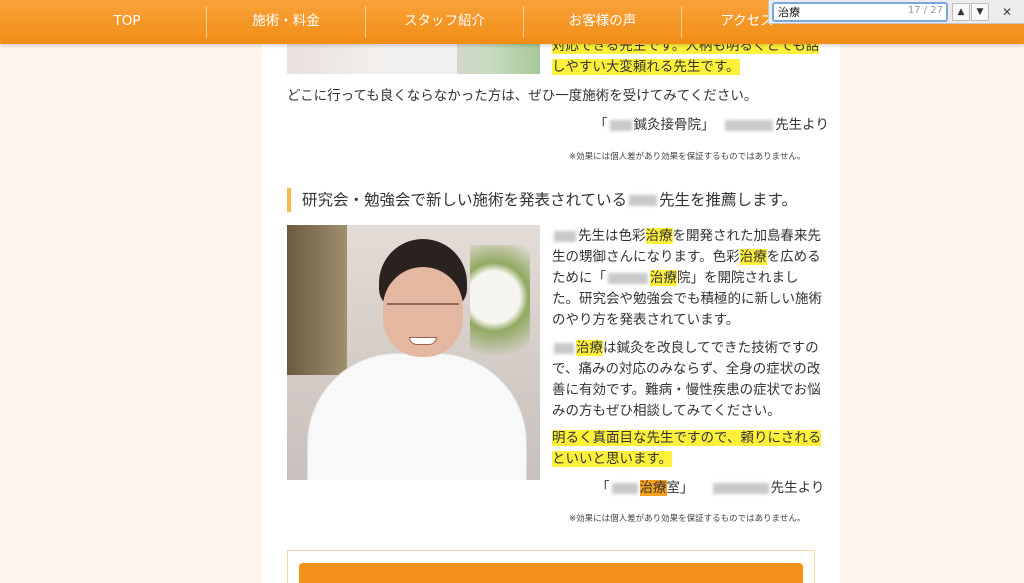 Image resolution: width=1024 pixels, height=583 pixels. I want to click on nav-staff: スタッフ紹介, so click(444, 22).